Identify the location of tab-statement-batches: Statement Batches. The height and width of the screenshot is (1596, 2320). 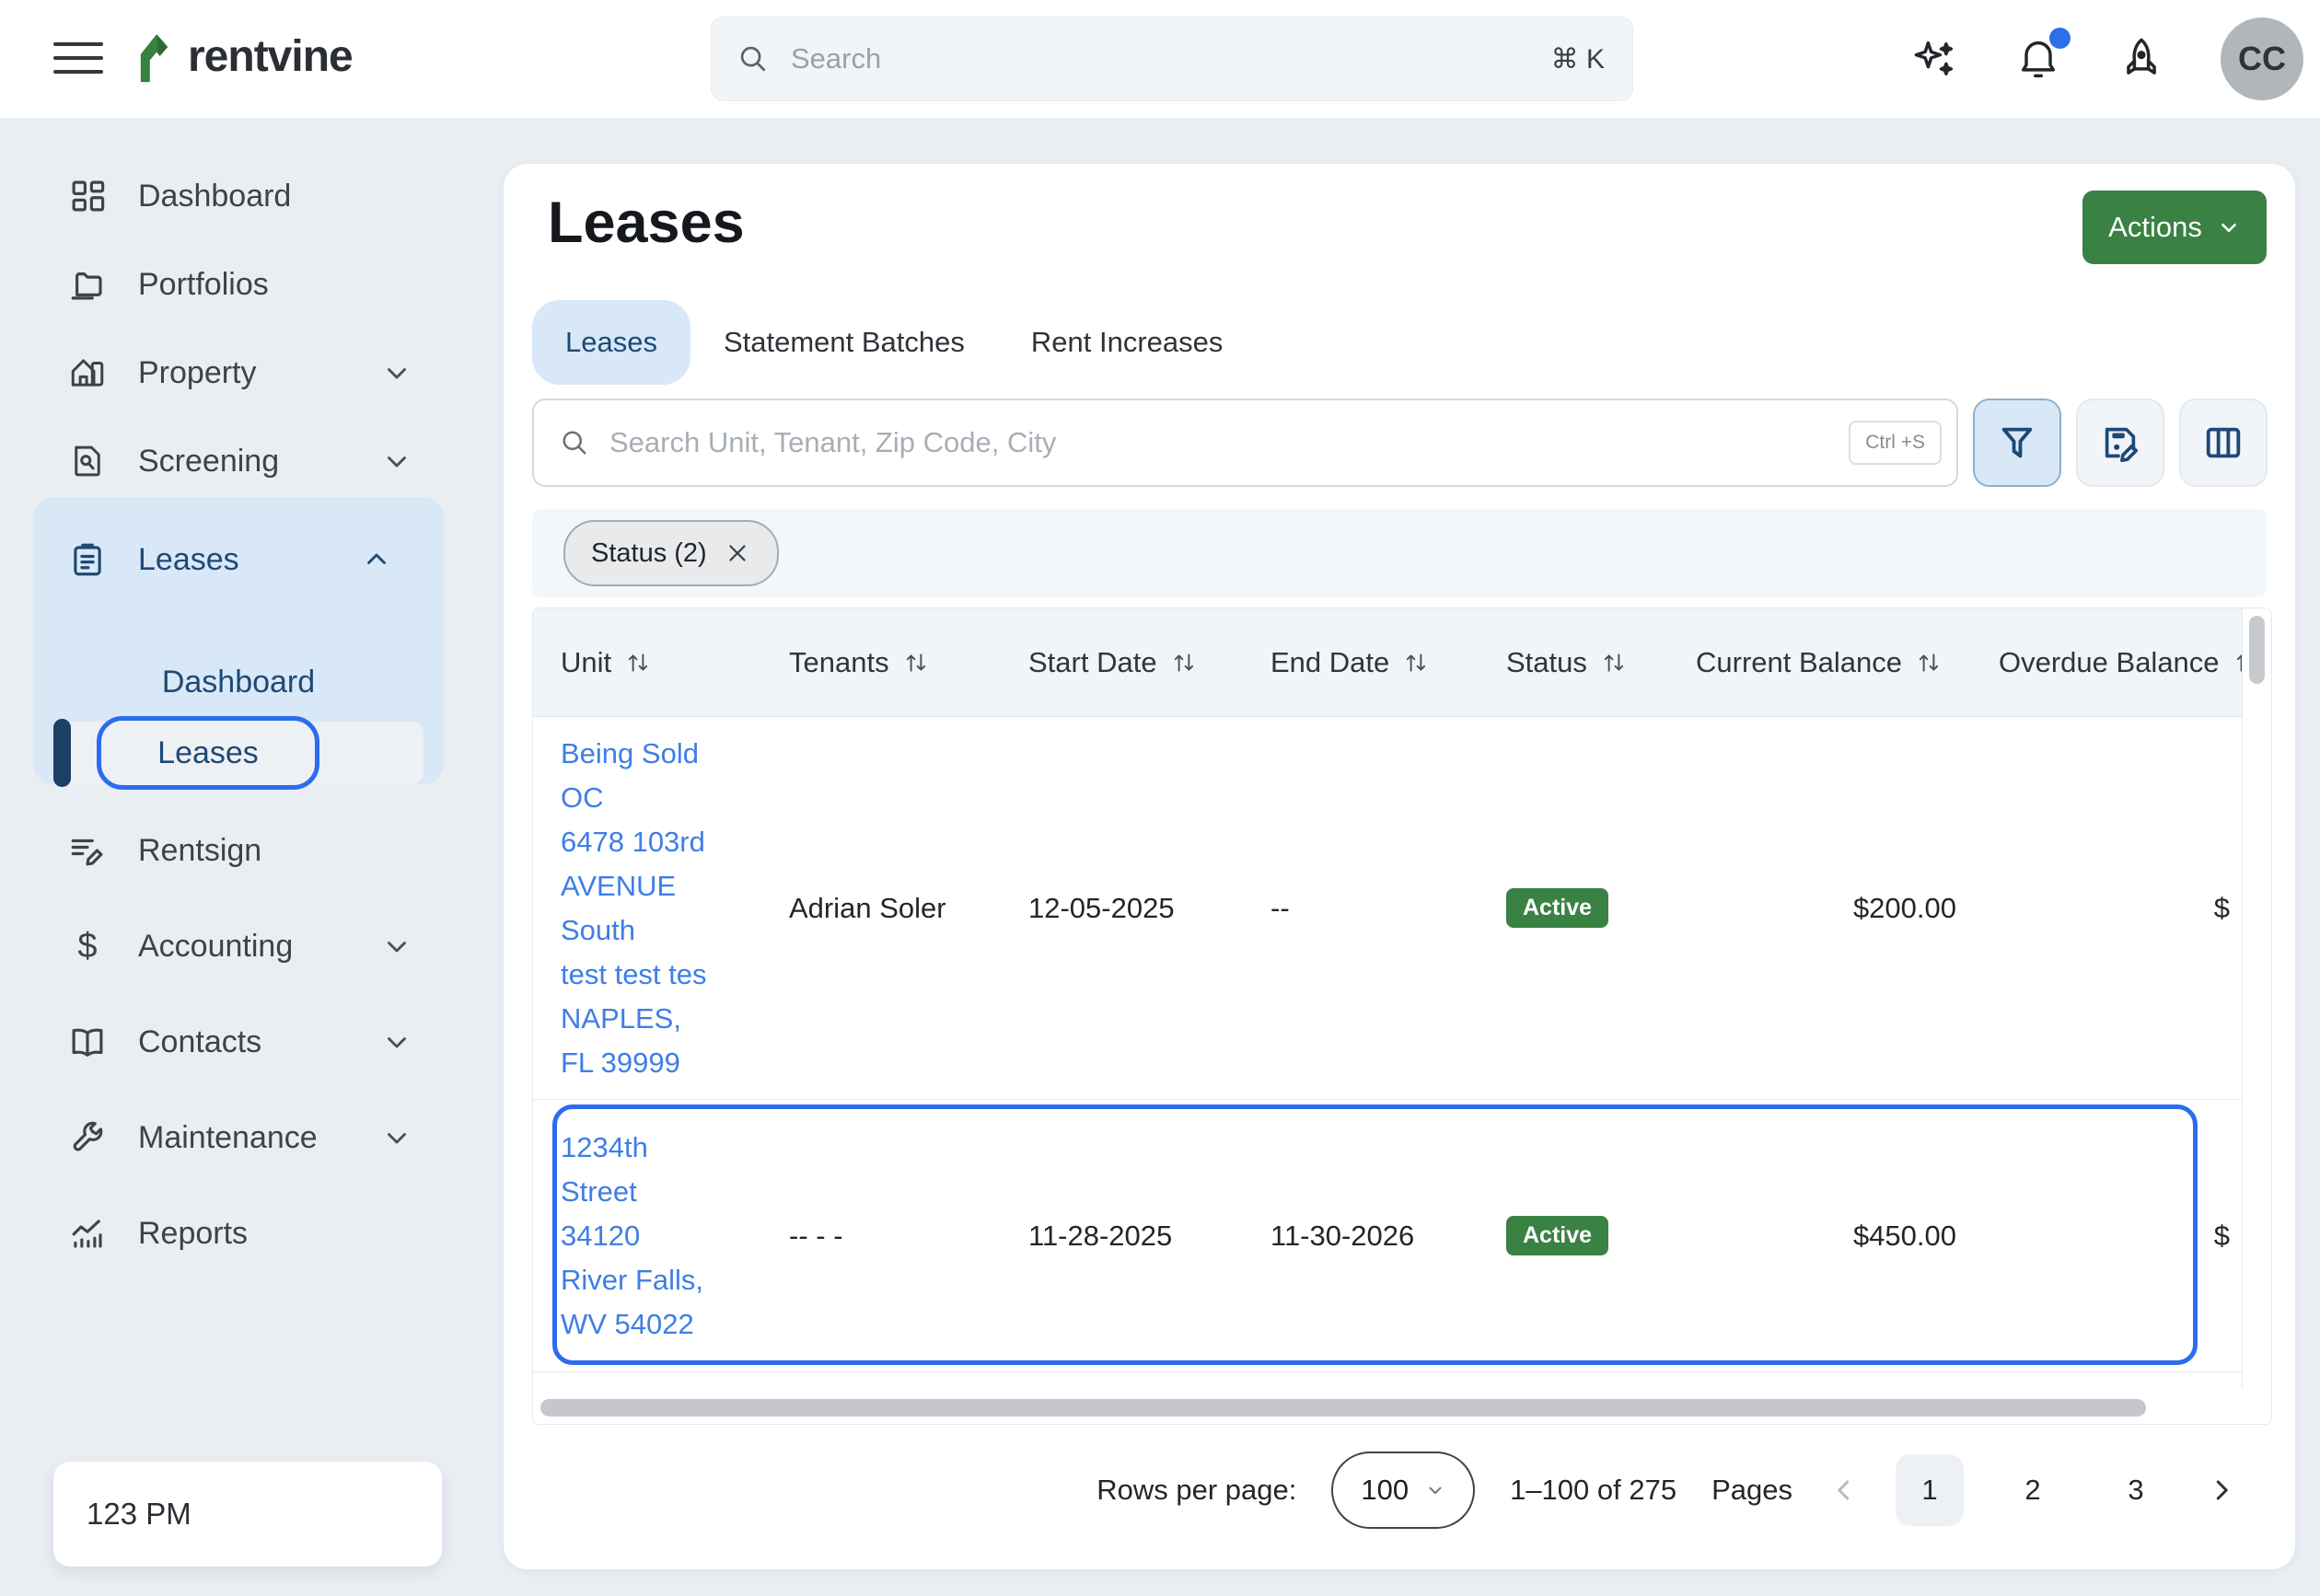
(844, 343).